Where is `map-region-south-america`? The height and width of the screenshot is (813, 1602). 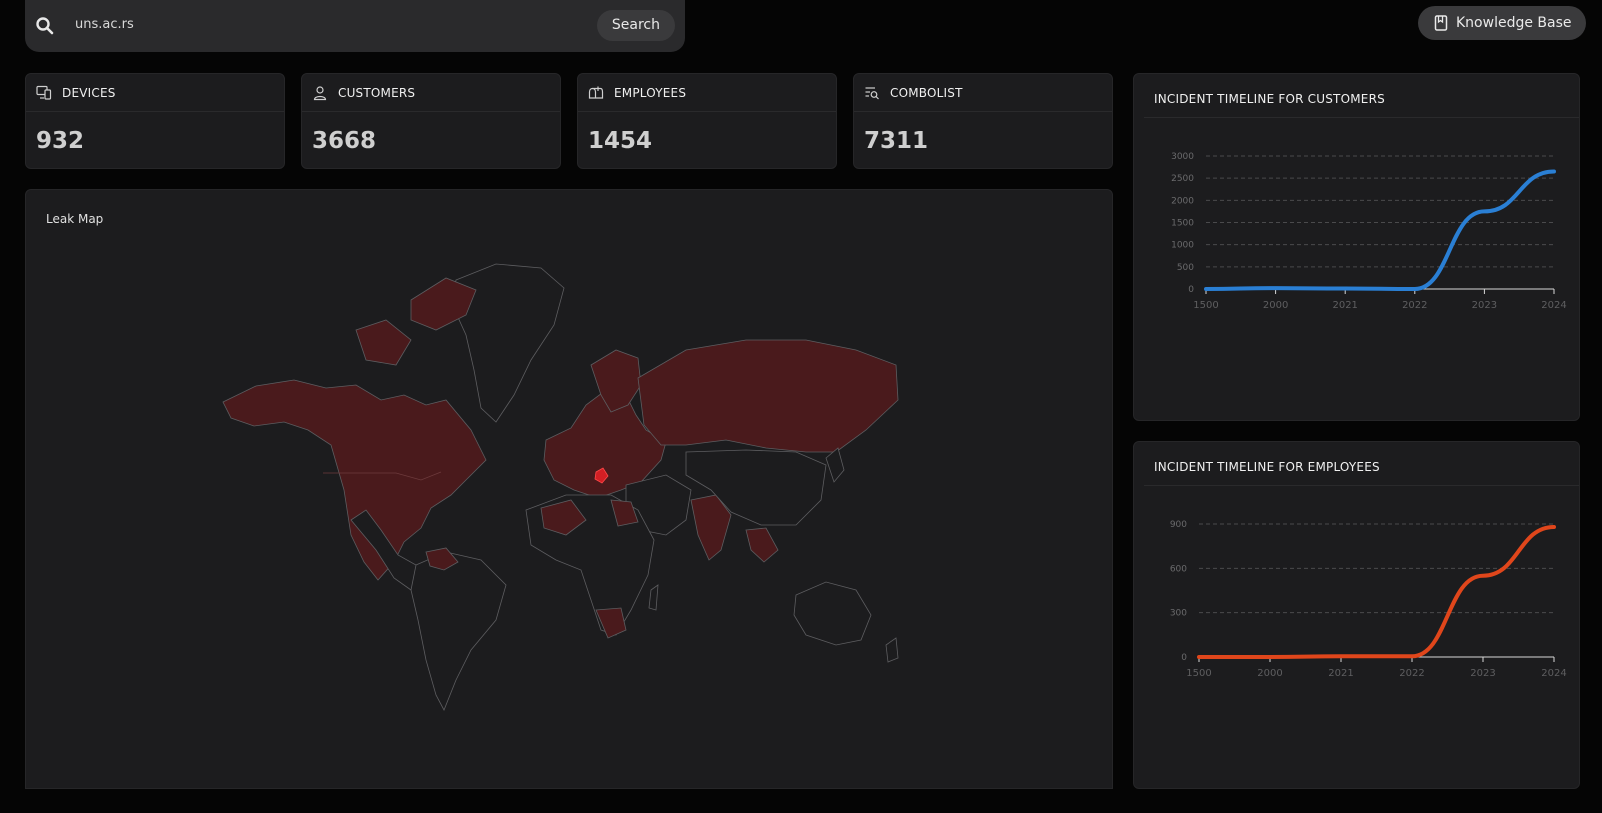
map-region-south-america is located at coordinates (458, 631).